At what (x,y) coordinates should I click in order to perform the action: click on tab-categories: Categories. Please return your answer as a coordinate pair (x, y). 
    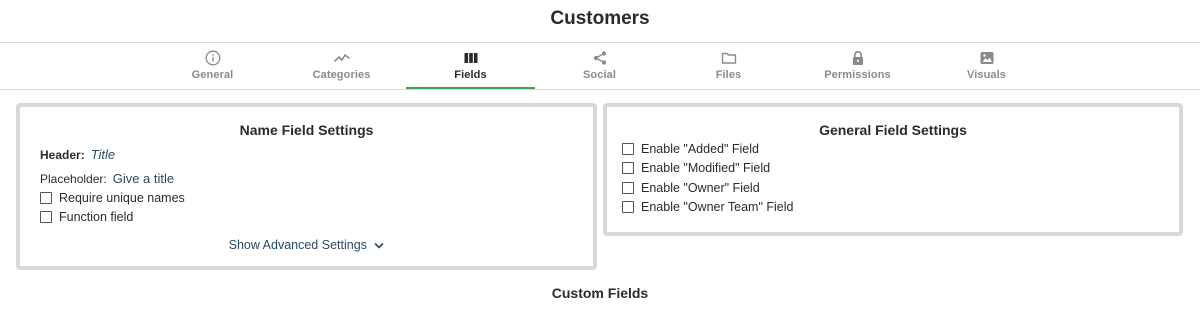
    Looking at the image, I should click on (341, 66).